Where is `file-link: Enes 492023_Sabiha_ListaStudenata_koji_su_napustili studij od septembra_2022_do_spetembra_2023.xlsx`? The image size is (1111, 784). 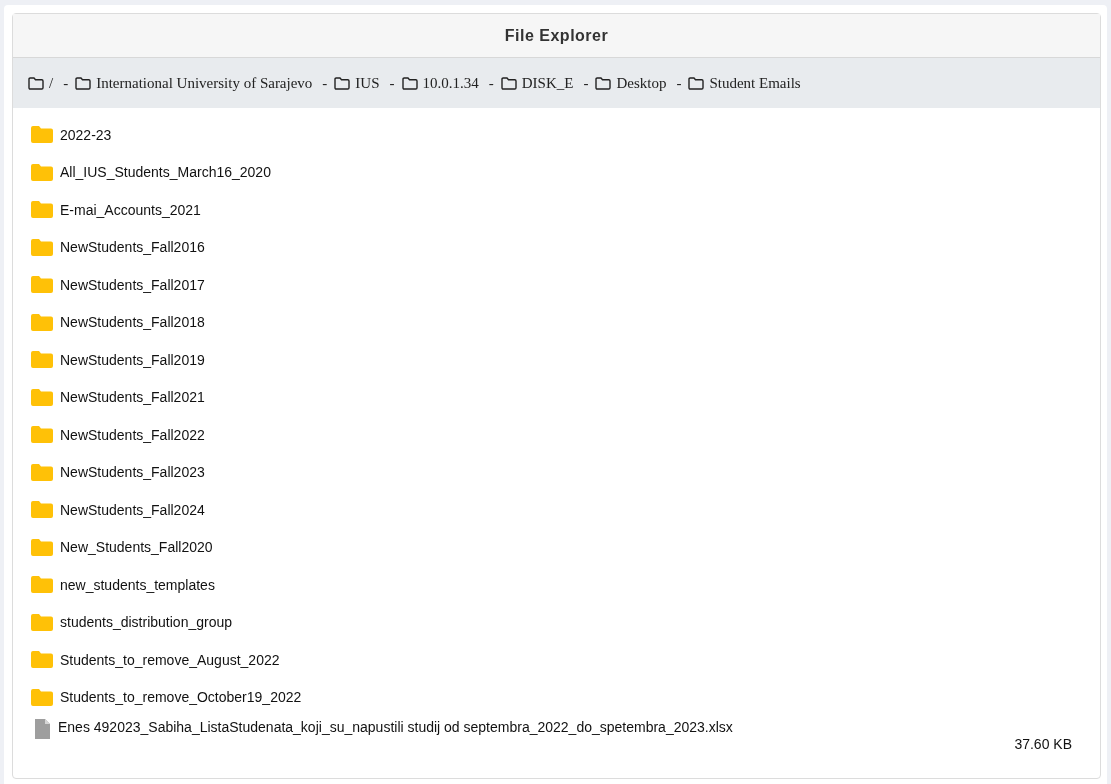
file-link: Enes 492023_Sabiha_ListaStudenata_koji_su_napustili studij od septembra_2022_do_spetembra_2023.xlsx is located at coordinates (395, 727).